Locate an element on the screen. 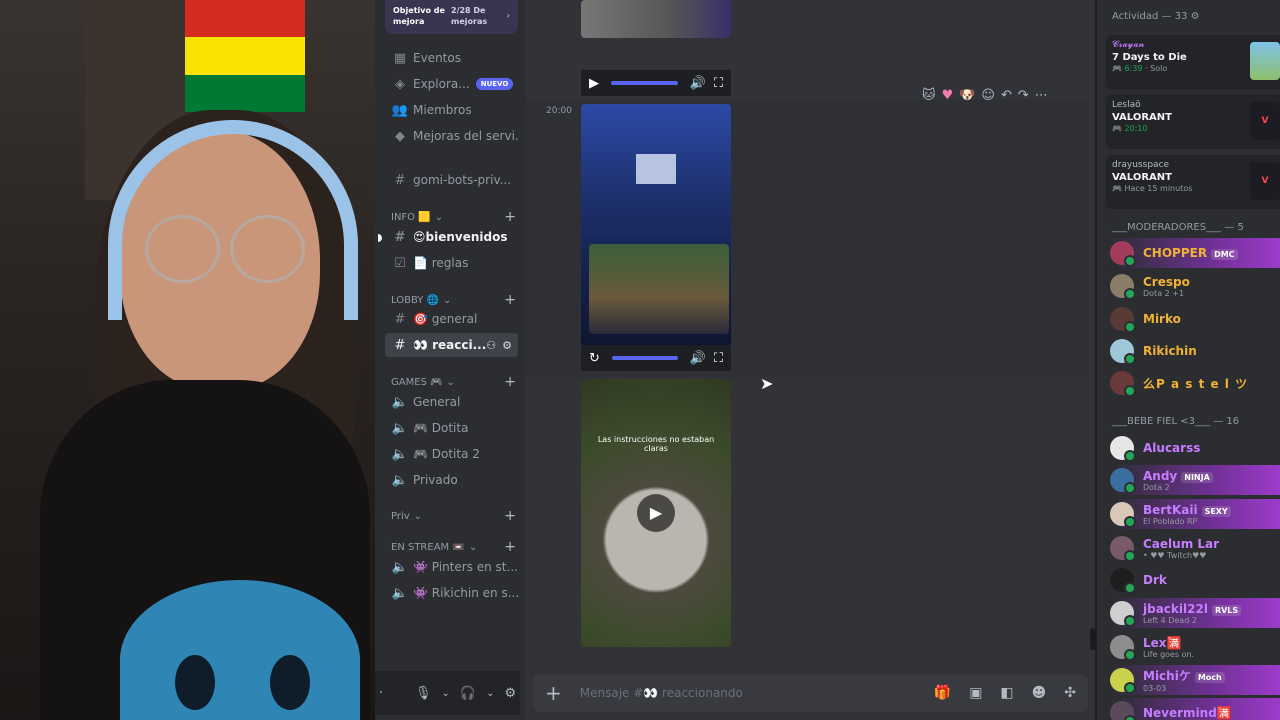  member-item: Nevermind🈵 is located at coordinates (1195, 709).